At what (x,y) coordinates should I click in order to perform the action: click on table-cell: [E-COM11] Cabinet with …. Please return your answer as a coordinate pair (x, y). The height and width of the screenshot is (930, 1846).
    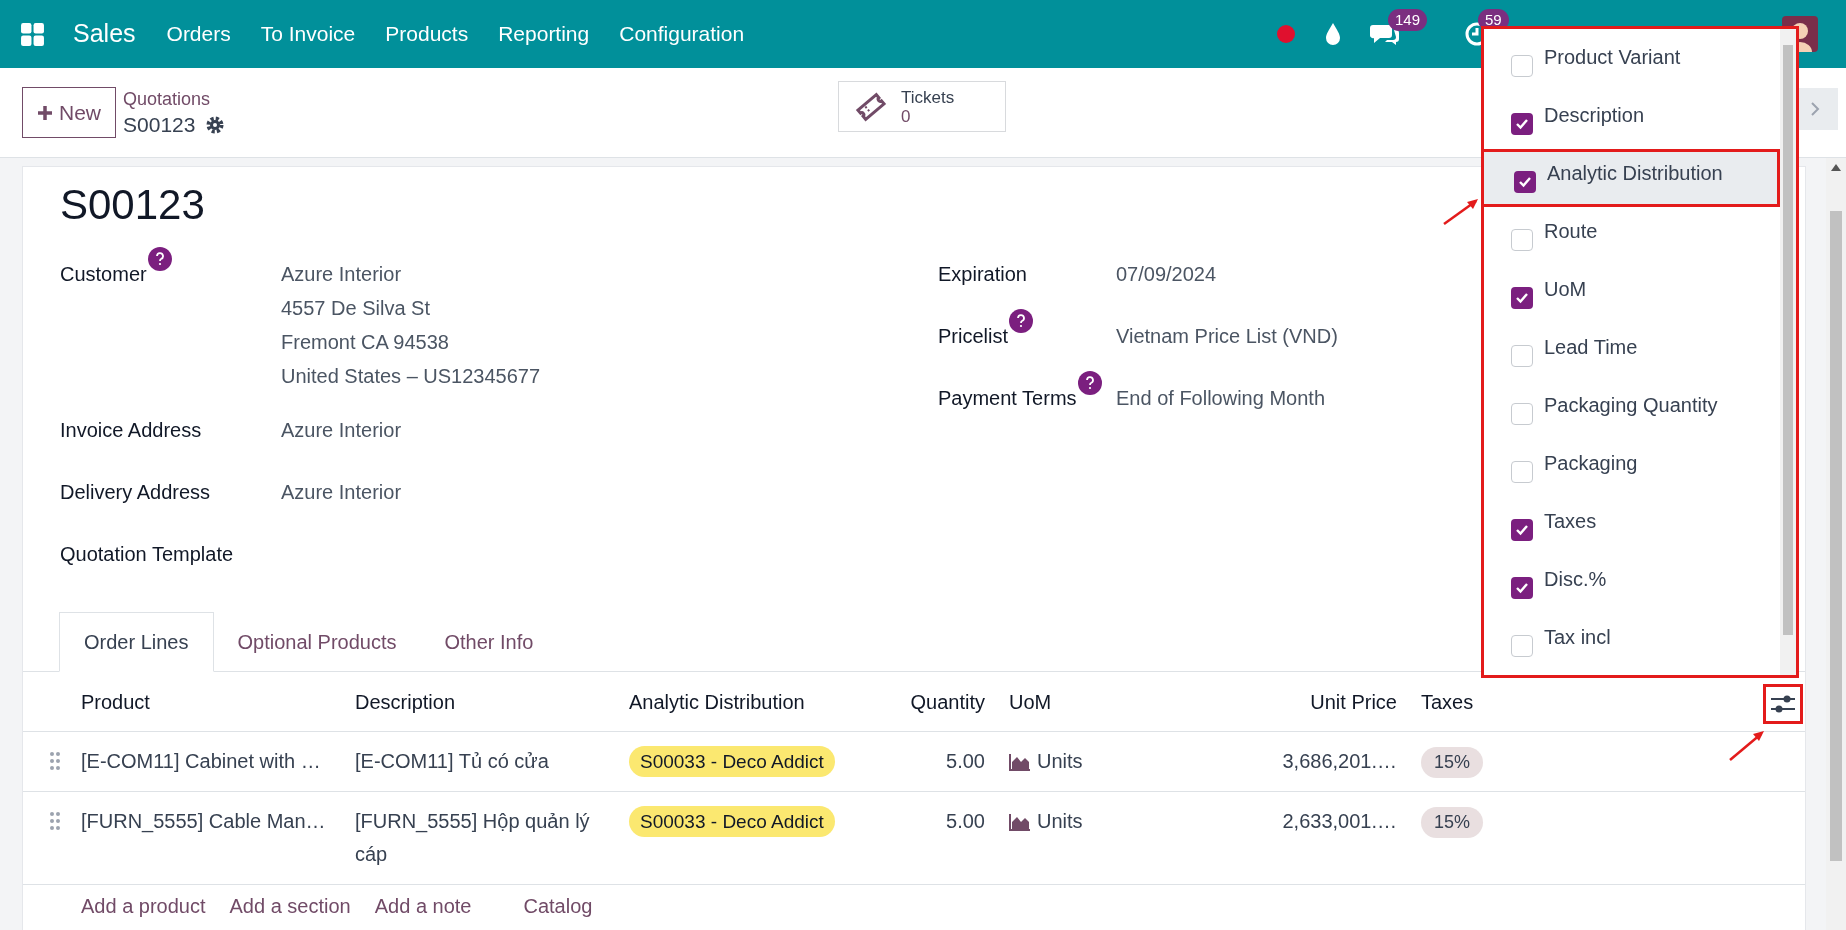
    Looking at the image, I should click on (201, 761).